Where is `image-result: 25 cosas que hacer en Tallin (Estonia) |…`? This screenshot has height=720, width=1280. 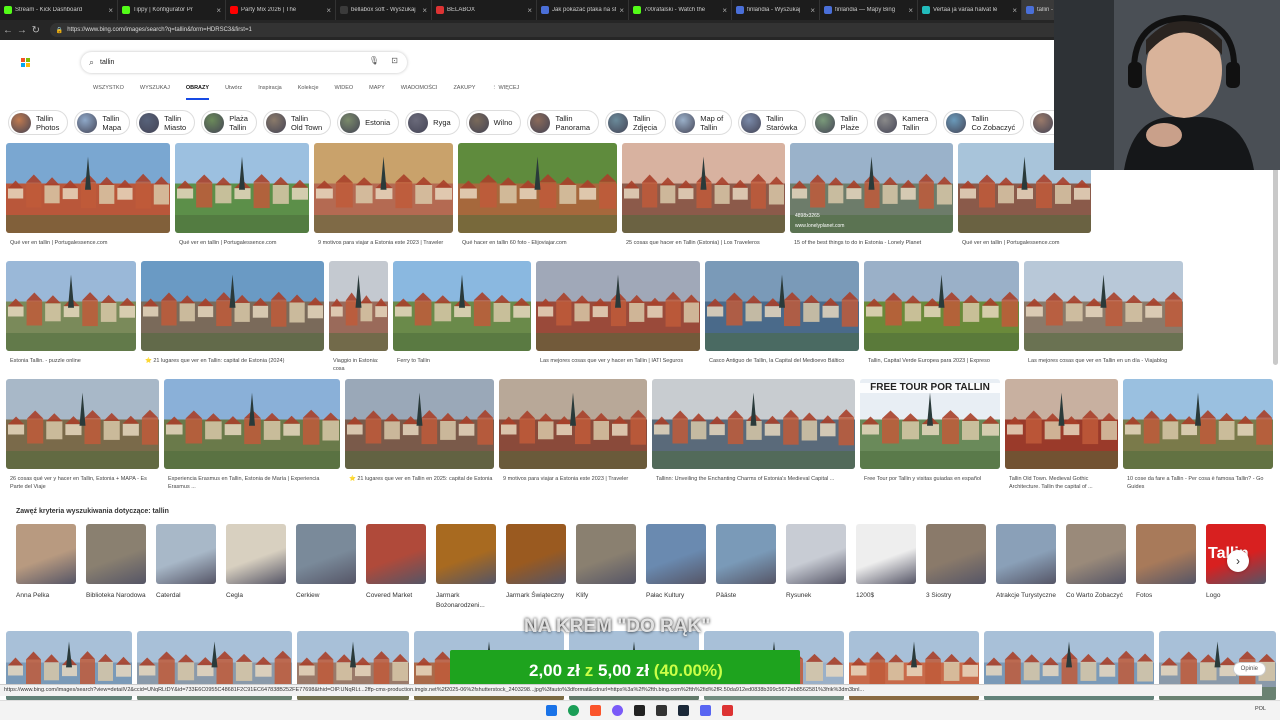
image-result: 25 cosas que hacer en Tallin (Estonia) |… is located at coordinates (703, 195).